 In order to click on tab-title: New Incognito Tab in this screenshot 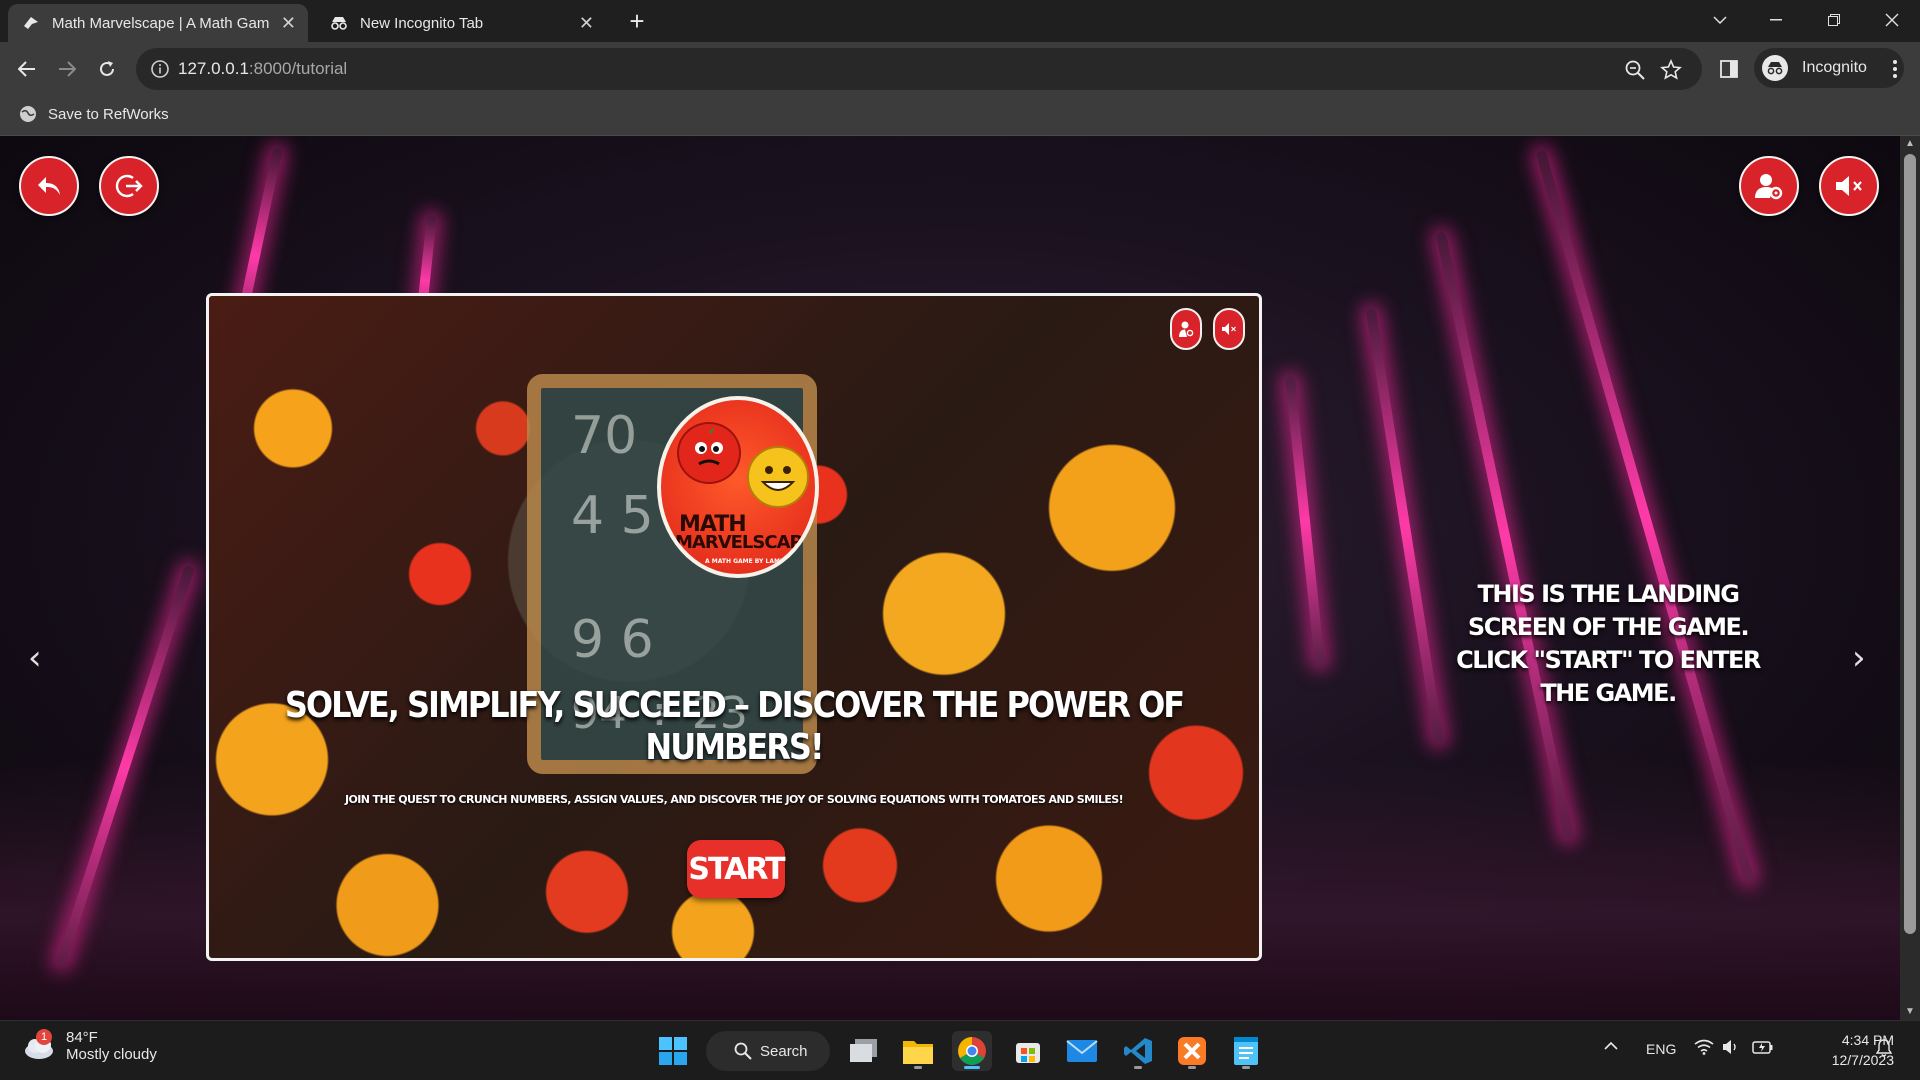, I will do `click(422, 23)`.